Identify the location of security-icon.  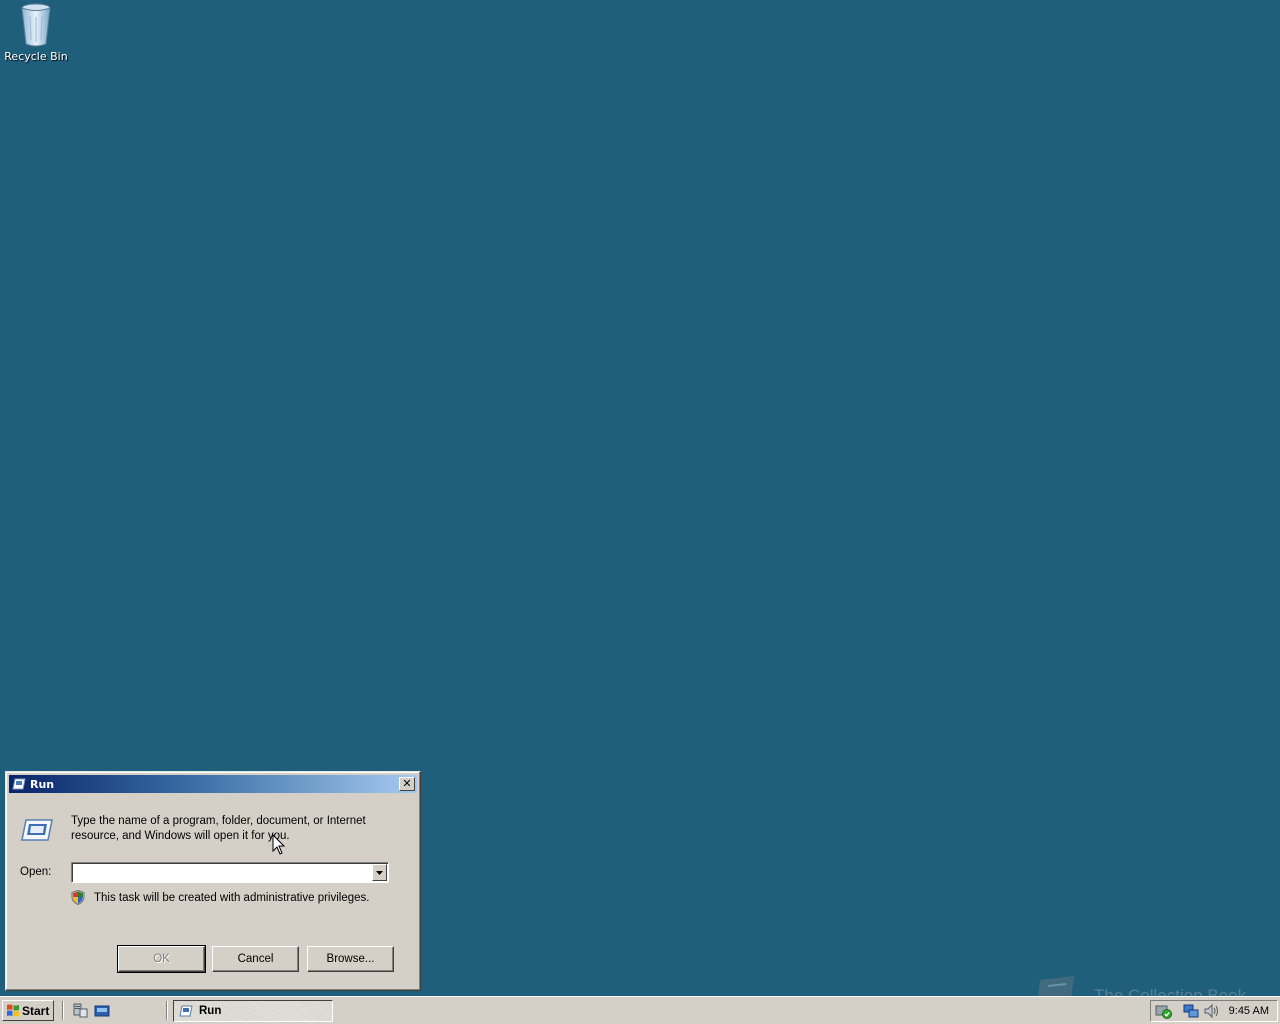
(1164, 1011).